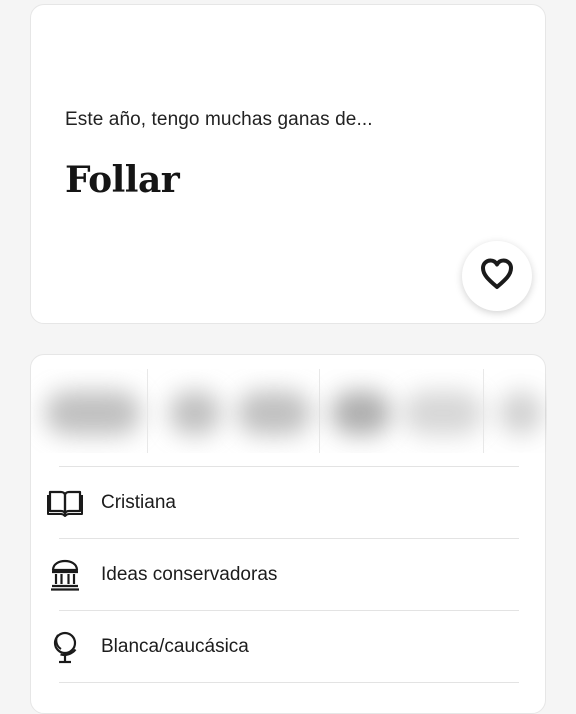 The width and height of the screenshot is (576, 714). I want to click on info-row-religion: Cristiana, so click(285, 503).